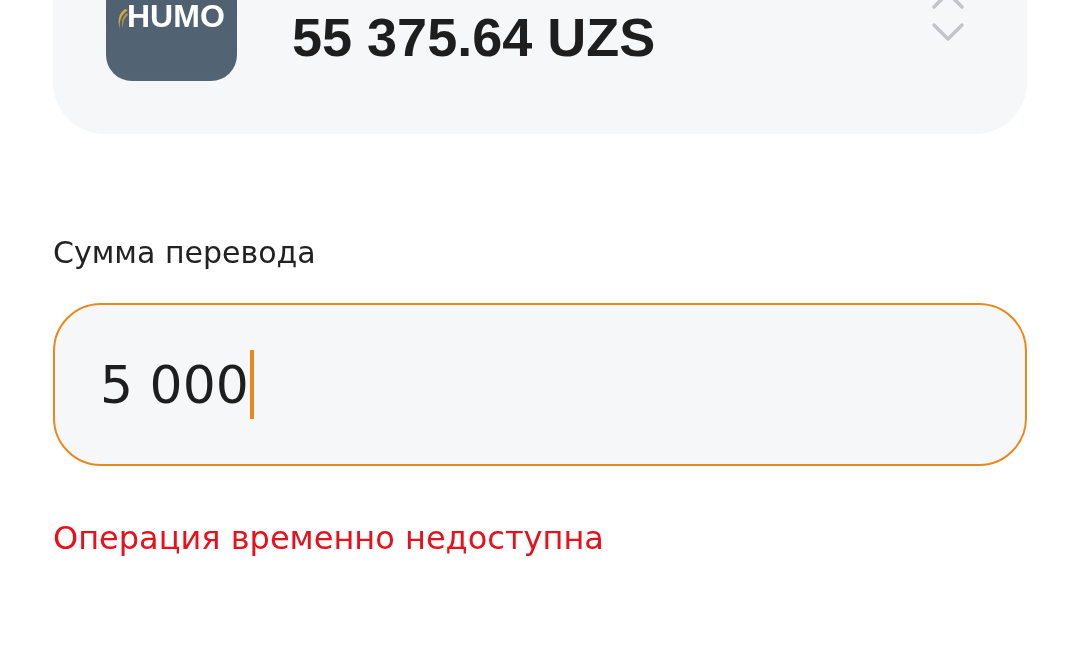  What do you see at coordinates (176, 16) in the screenshot?
I see `logo-text: HUMO` at bounding box center [176, 16].